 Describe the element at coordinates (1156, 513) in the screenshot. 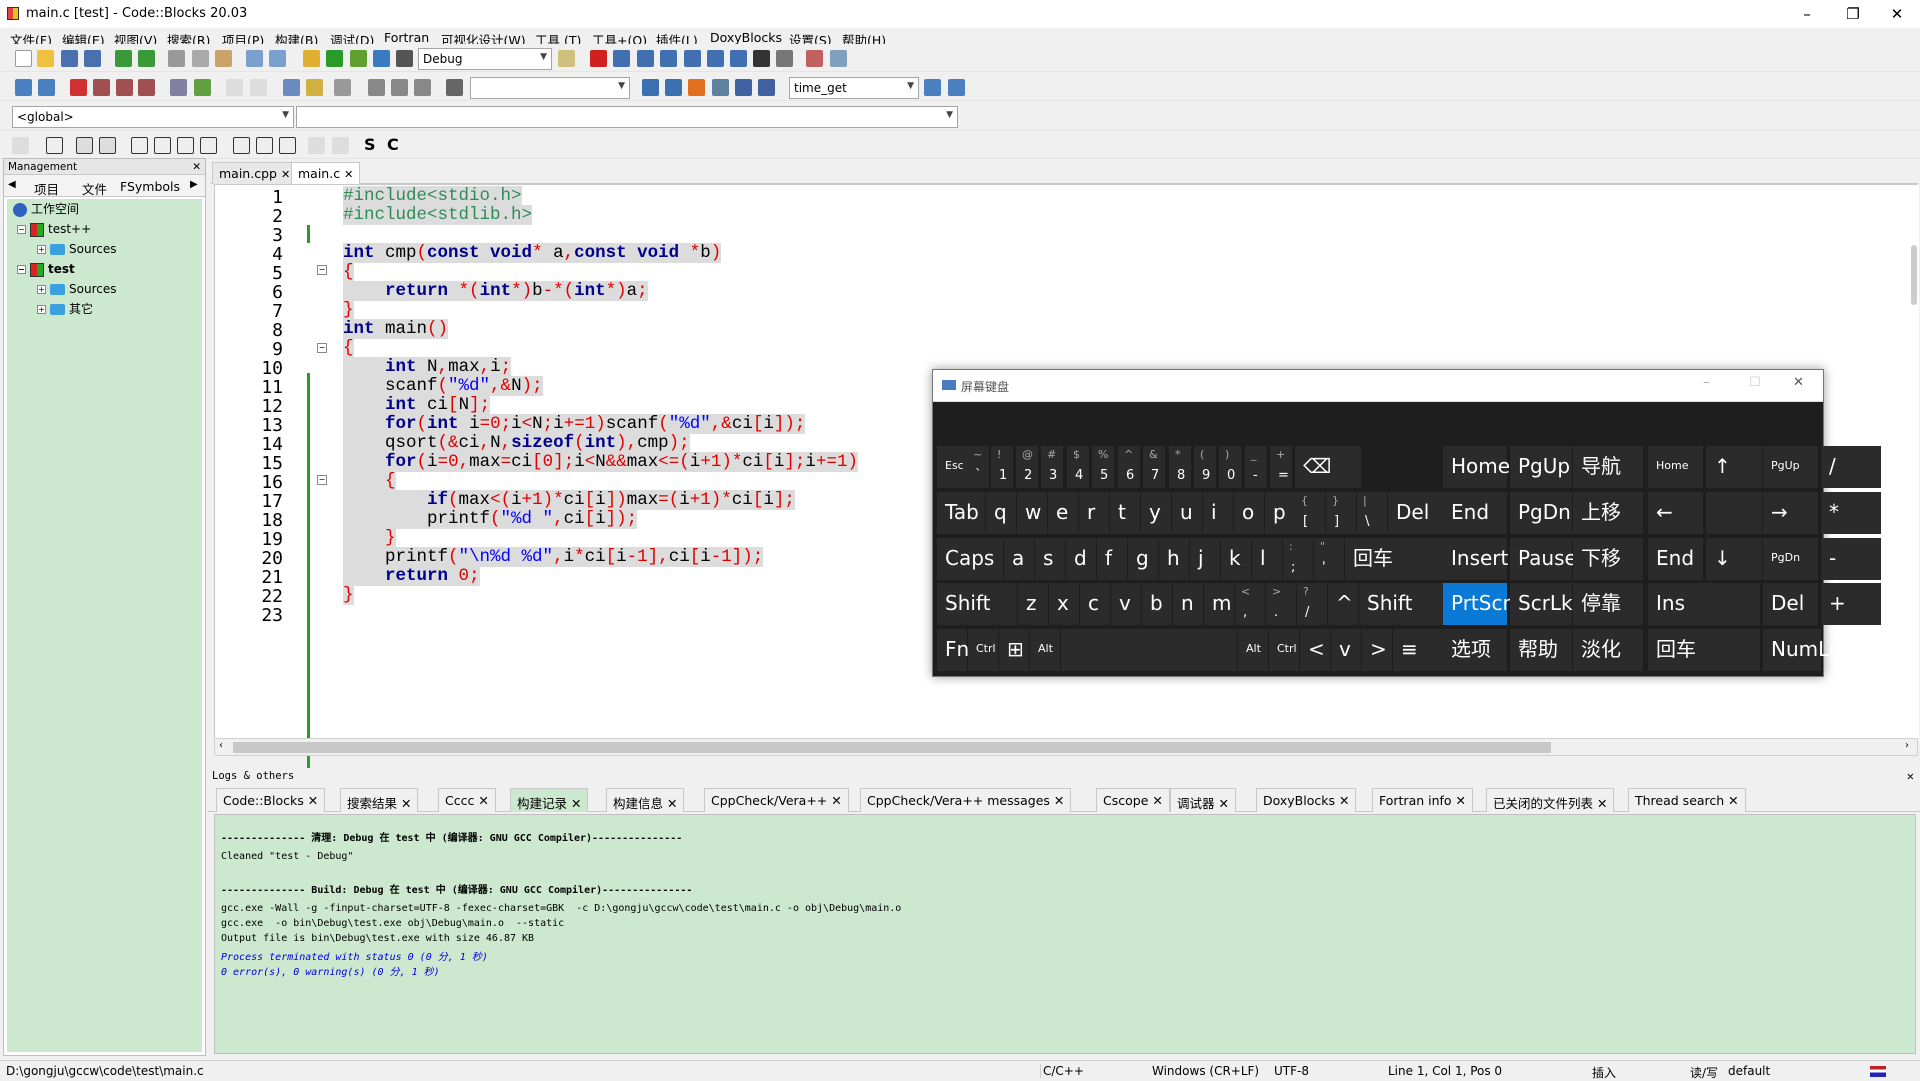

I see `osk-key-y: y` at that location.